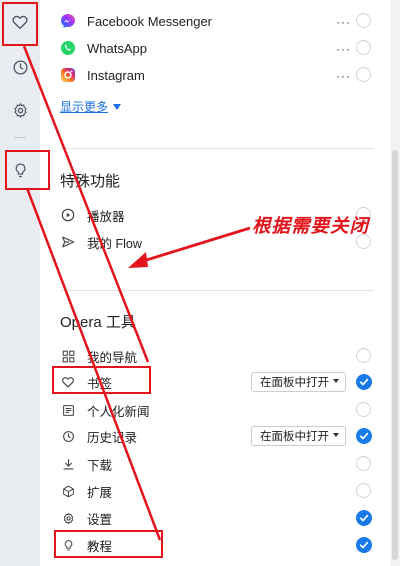  I want to click on app-label: WhatsApp, so click(117, 48).